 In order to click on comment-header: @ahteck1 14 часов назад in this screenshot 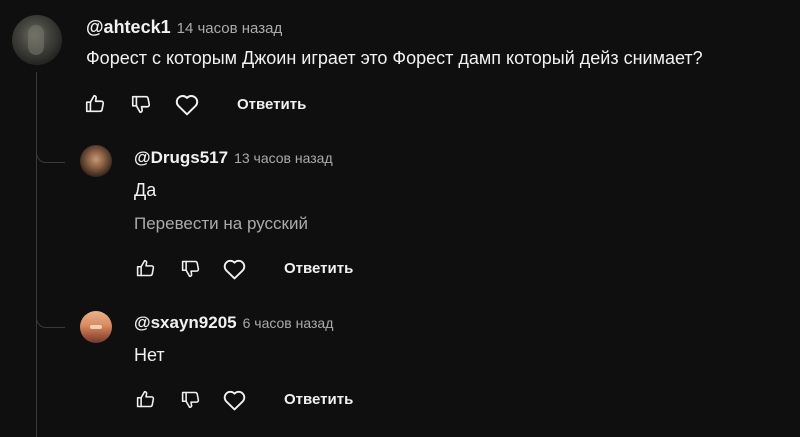, I will do `click(184, 27)`.